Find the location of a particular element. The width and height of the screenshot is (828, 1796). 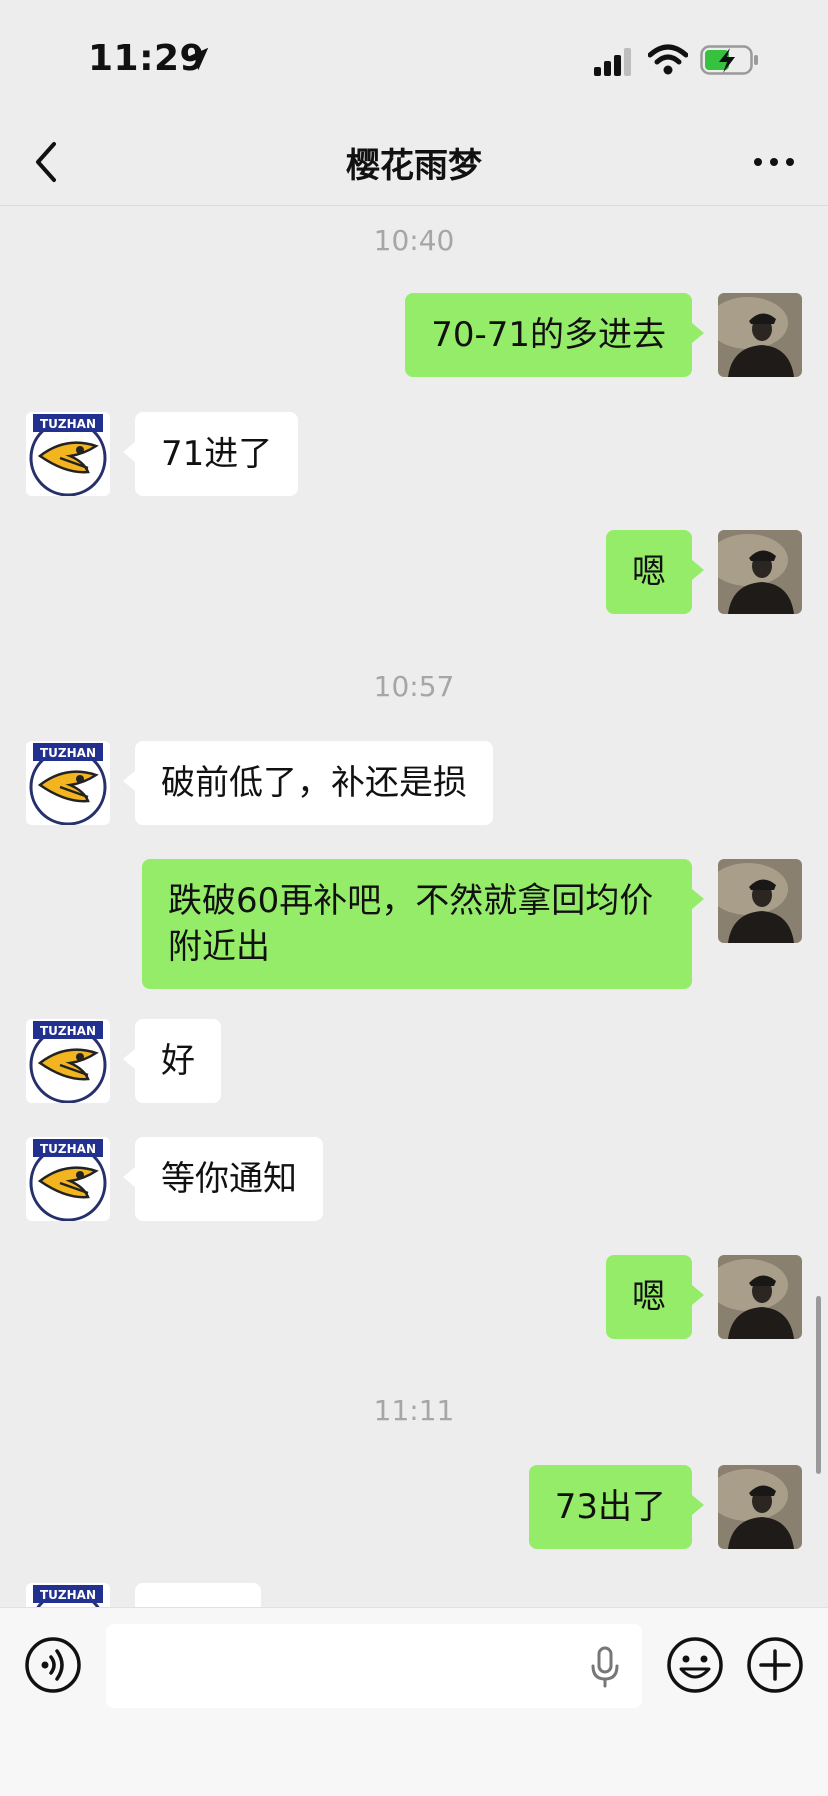

voice-input-toggle-icon is located at coordinates (53, 1665).